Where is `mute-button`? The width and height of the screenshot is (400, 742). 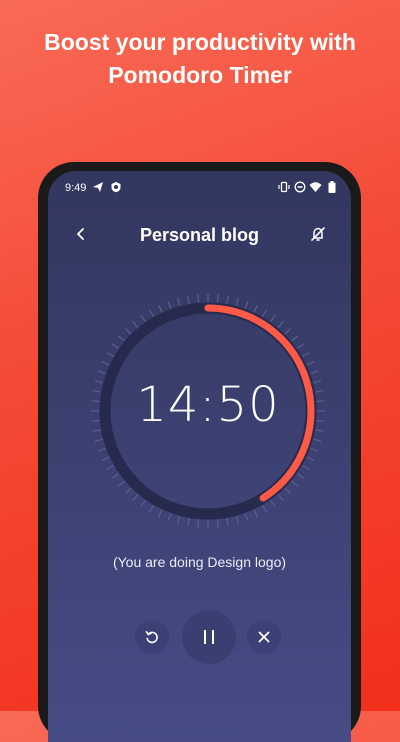 mute-button is located at coordinates (318, 234).